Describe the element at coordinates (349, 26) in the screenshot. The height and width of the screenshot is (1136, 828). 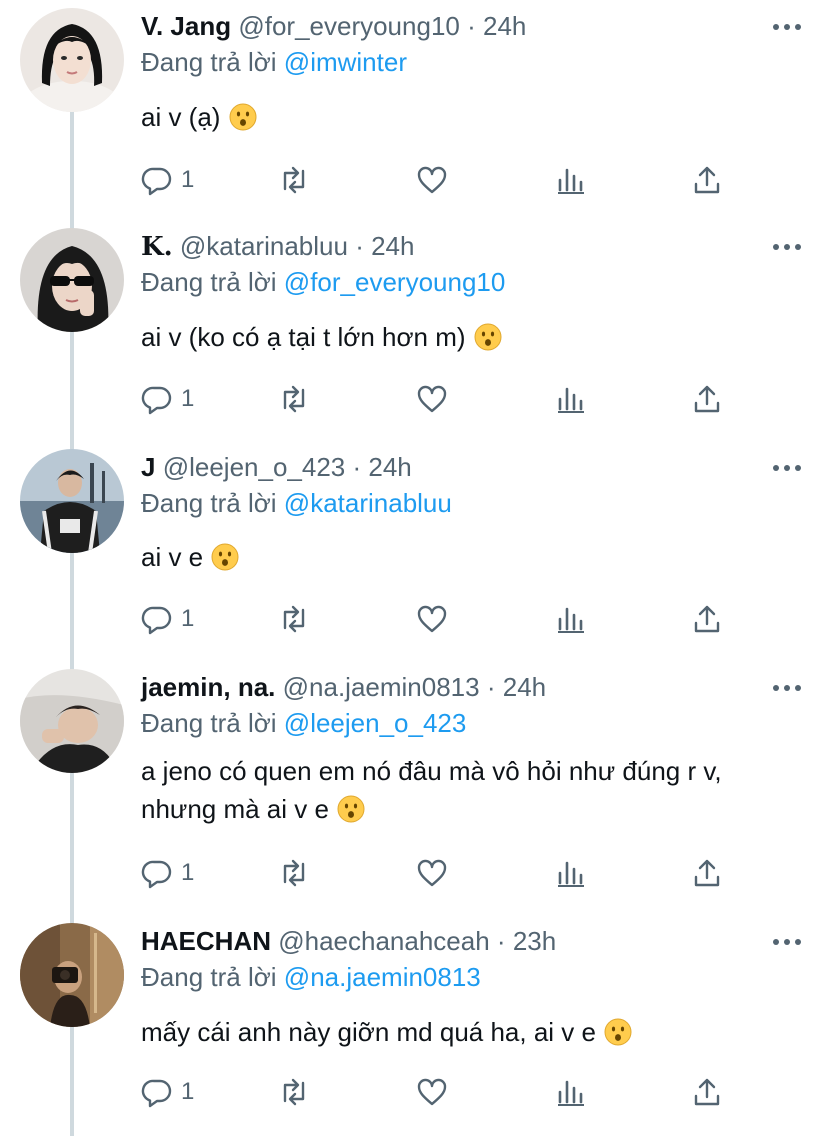
I see `user-handle: @for_everyoung10` at that location.